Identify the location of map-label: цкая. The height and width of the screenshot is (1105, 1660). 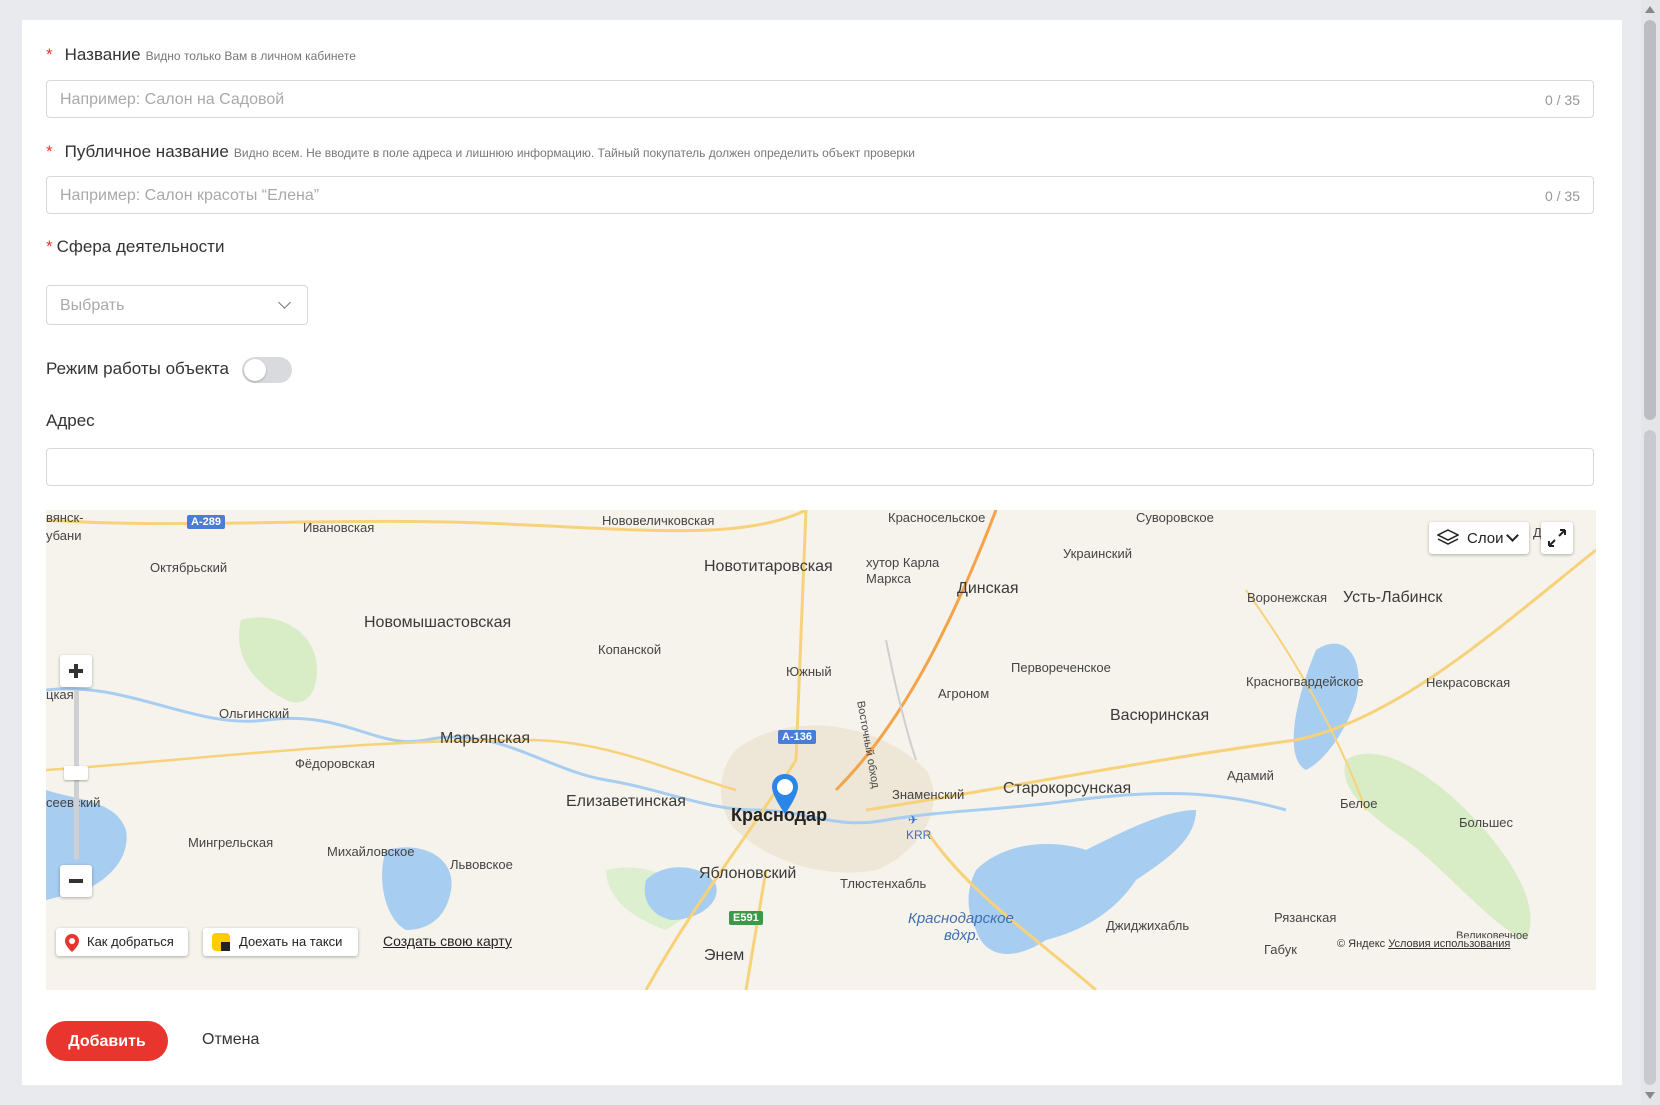
(60, 694).